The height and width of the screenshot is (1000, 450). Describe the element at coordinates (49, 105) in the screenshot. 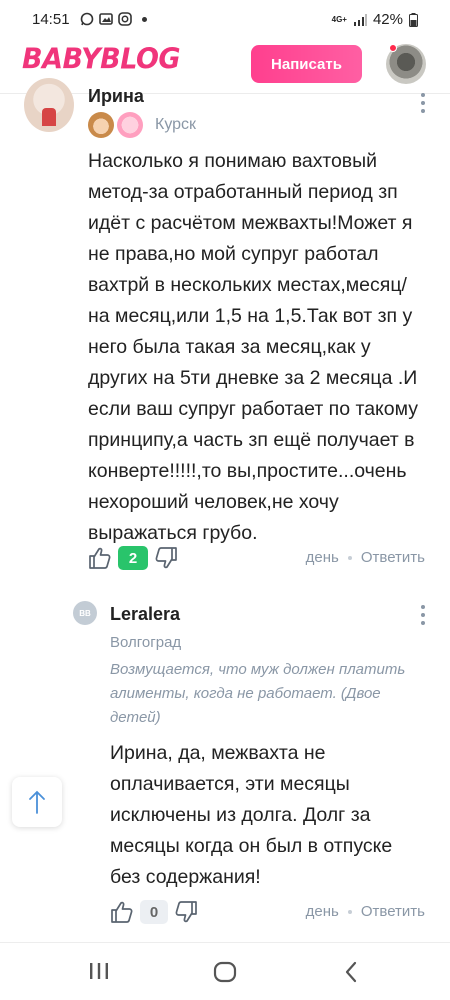

I see `comment-author-avatar` at that location.